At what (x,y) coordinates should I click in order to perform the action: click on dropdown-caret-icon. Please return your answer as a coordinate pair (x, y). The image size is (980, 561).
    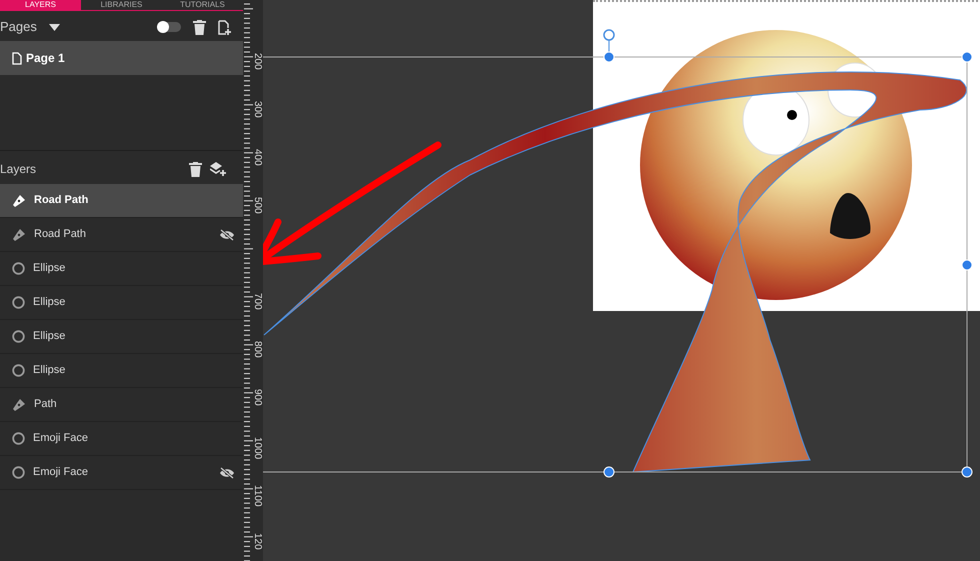
    Looking at the image, I should click on (54, 27).